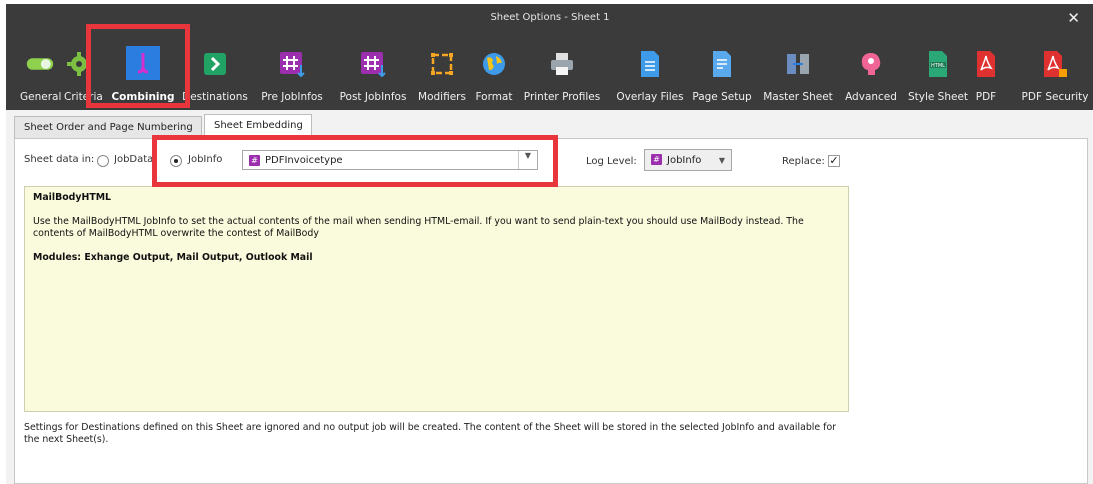 The image size is (1093, 484). What do you see at coordinates (722, 64) in the screenshot?
I see `page-setup-icon` at bounding box center [722, 64].